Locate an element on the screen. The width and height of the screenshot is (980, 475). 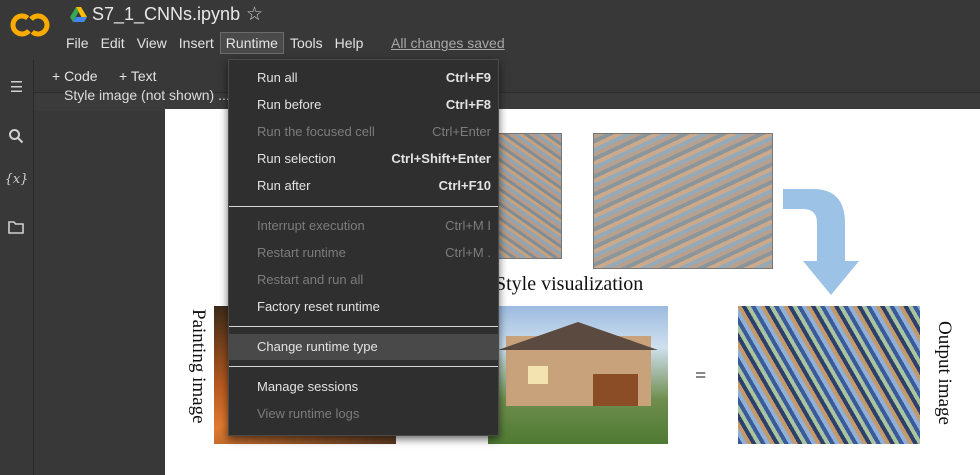
style-visualization-label: Style visualization is located at coordinates (569, 284).